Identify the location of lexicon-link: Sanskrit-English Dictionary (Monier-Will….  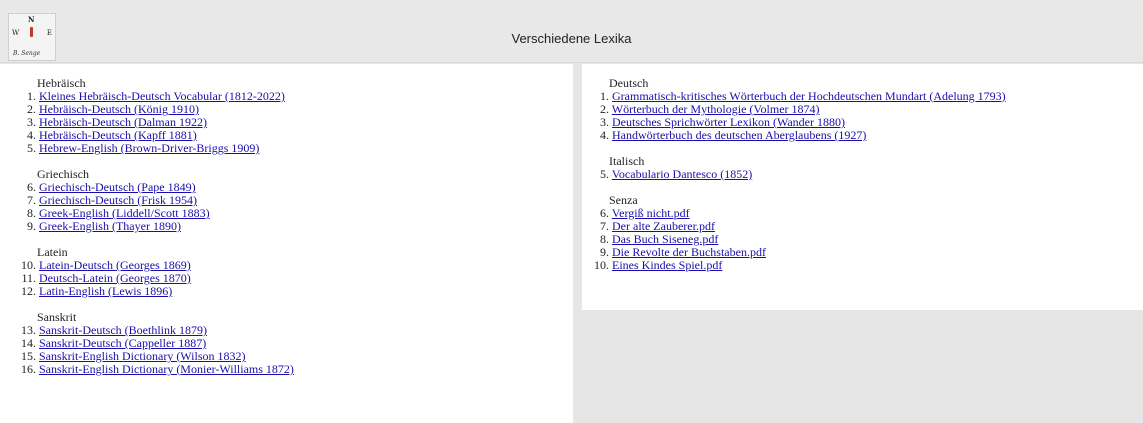
(166, 369).